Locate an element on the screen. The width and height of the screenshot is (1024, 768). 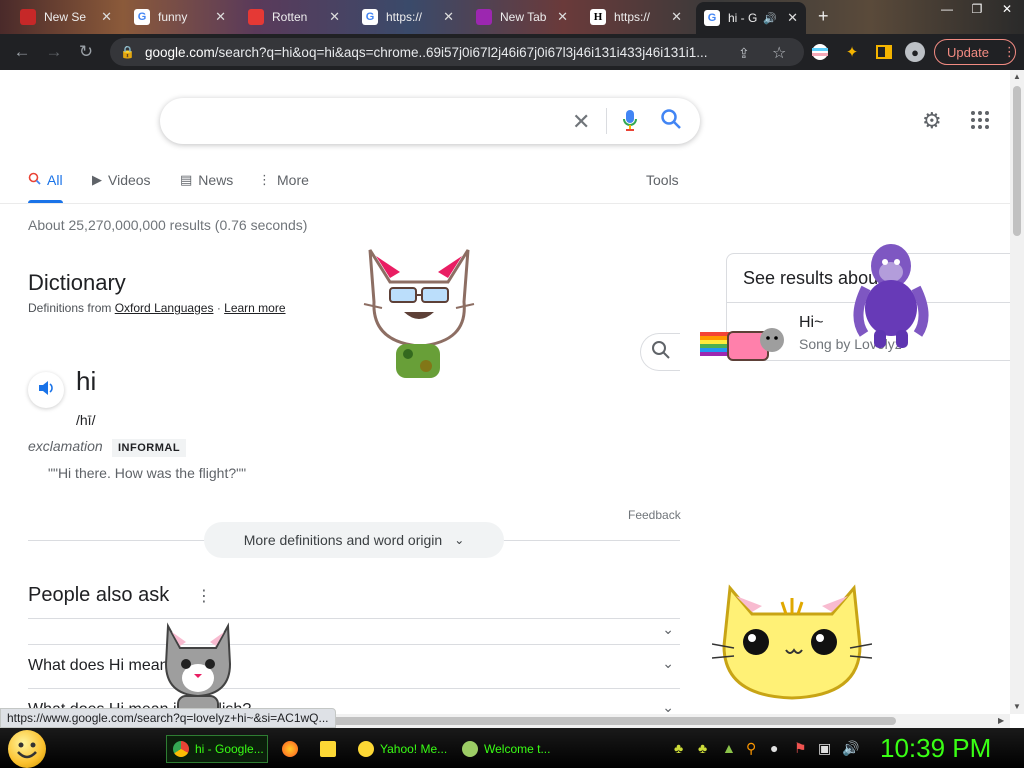
forward-arrow-icon: → is located at coordinates (54, 52).